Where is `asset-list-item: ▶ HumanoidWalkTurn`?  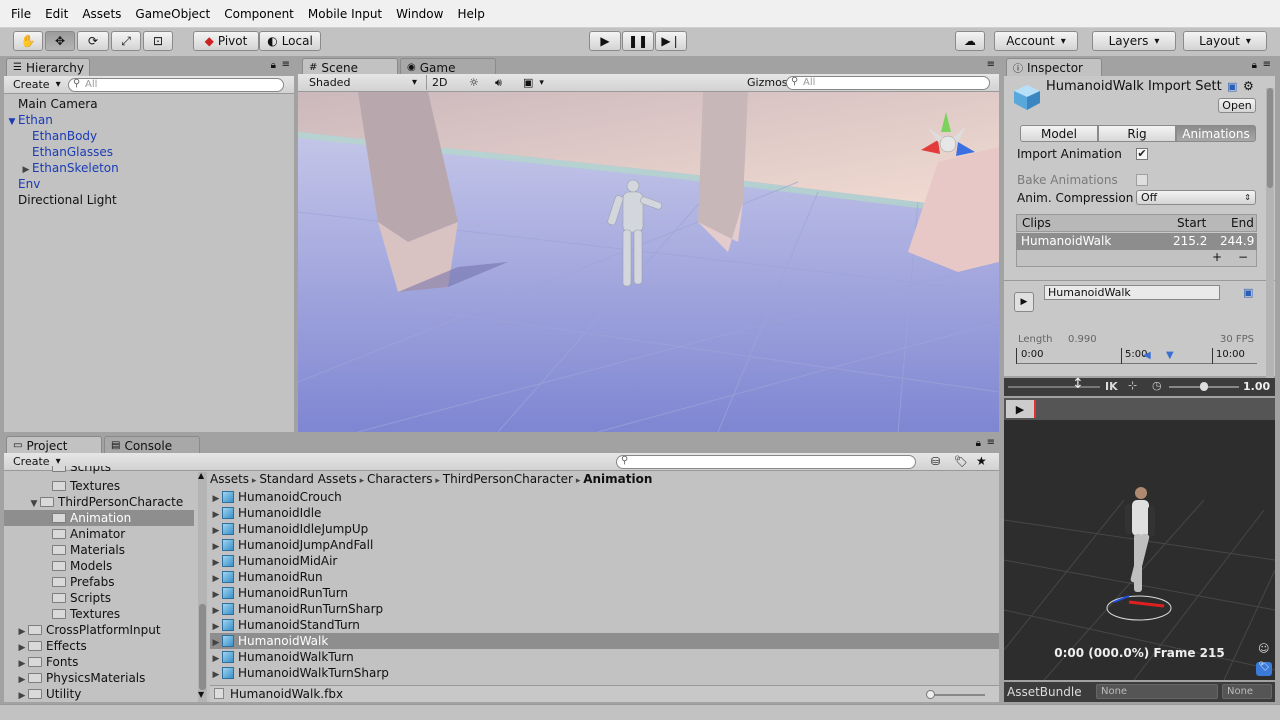
asset-list-item: ▶ HumanoidWalkTurn is located at coordinates (604, 657).